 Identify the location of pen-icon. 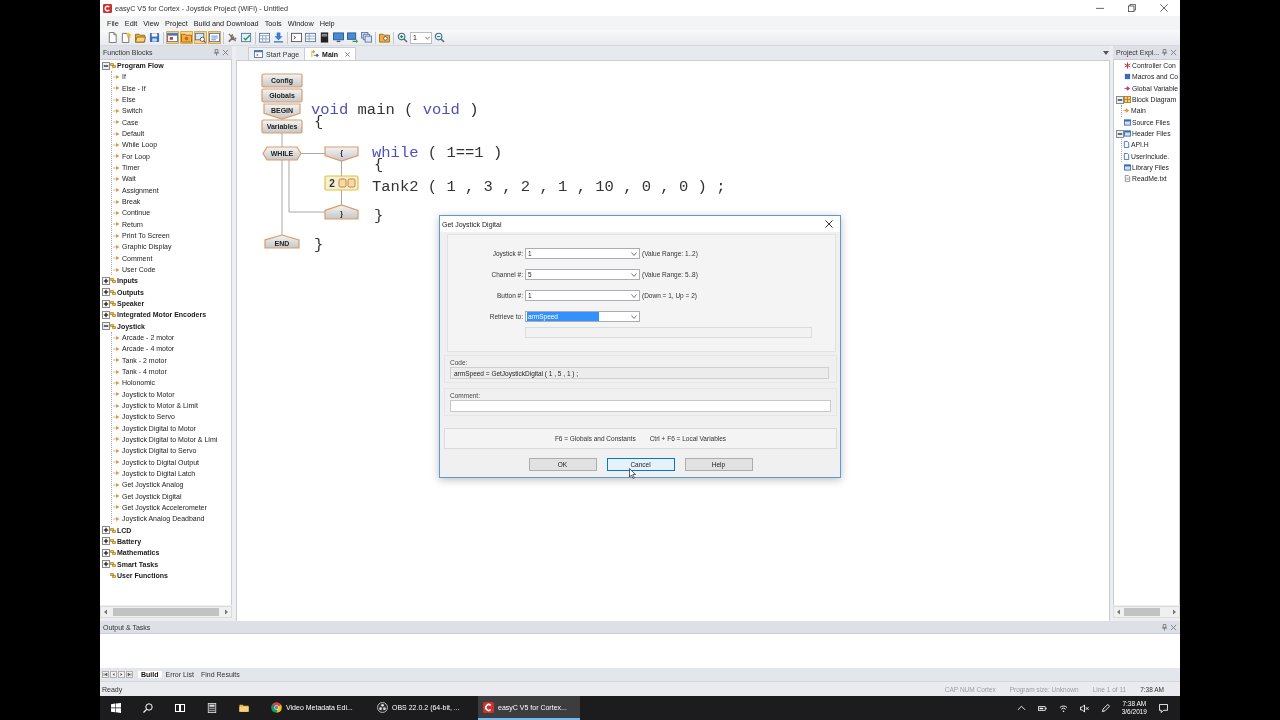
(1105, 708).